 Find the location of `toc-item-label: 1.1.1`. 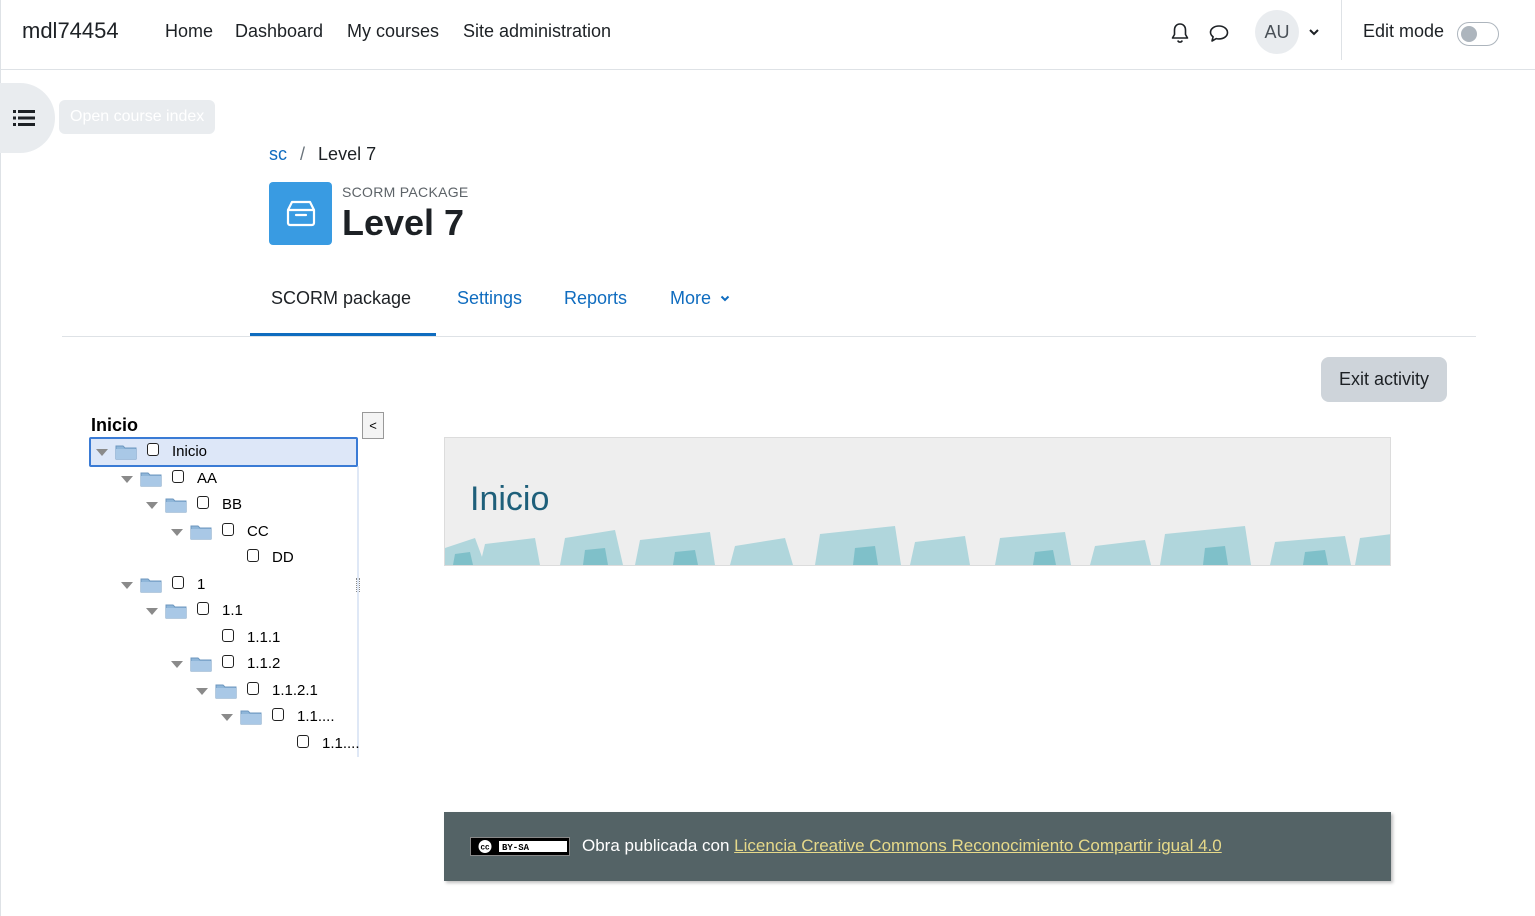

toc-item-label: 1.1.1 is located at coordinates (263, 637).